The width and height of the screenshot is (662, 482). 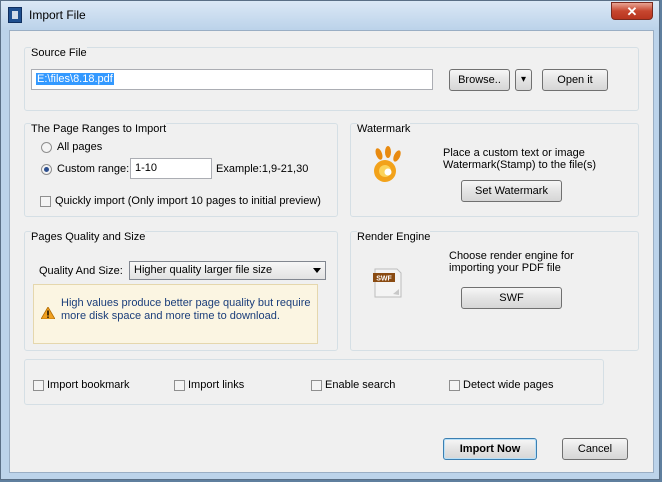 What do you see at coordinates (88, 237) in the screenshot?
I see `quality-title: Pages Quality and Size` at bounding box center [88, 237].